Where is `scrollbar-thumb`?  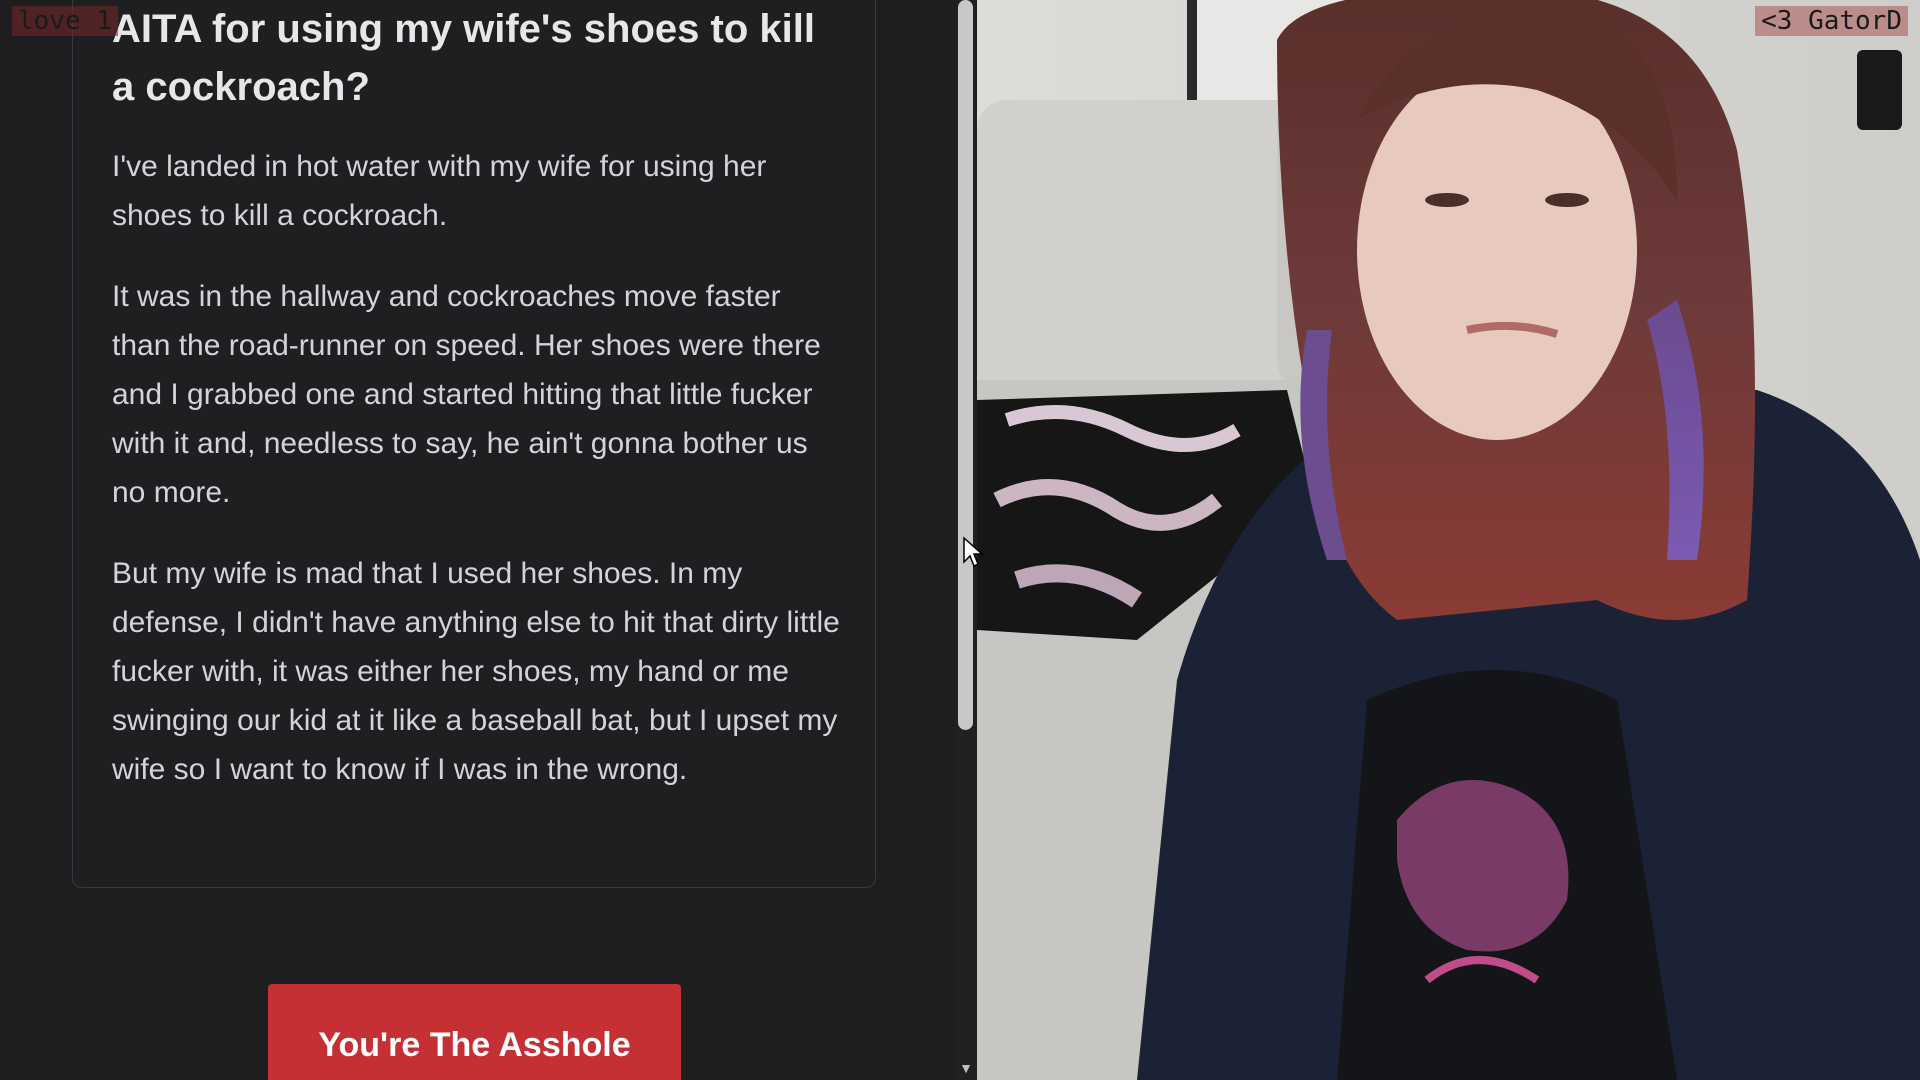
scrollbar-thumb is located at coordinates (965, 365).